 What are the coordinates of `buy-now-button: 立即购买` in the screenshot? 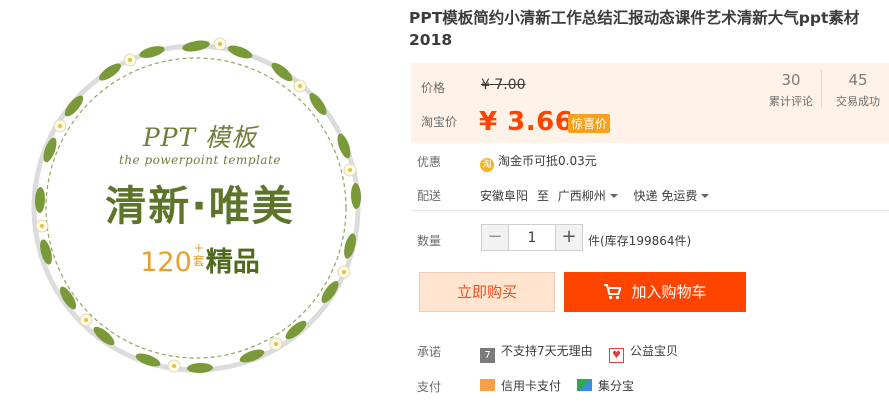 It's located at (487, 292).